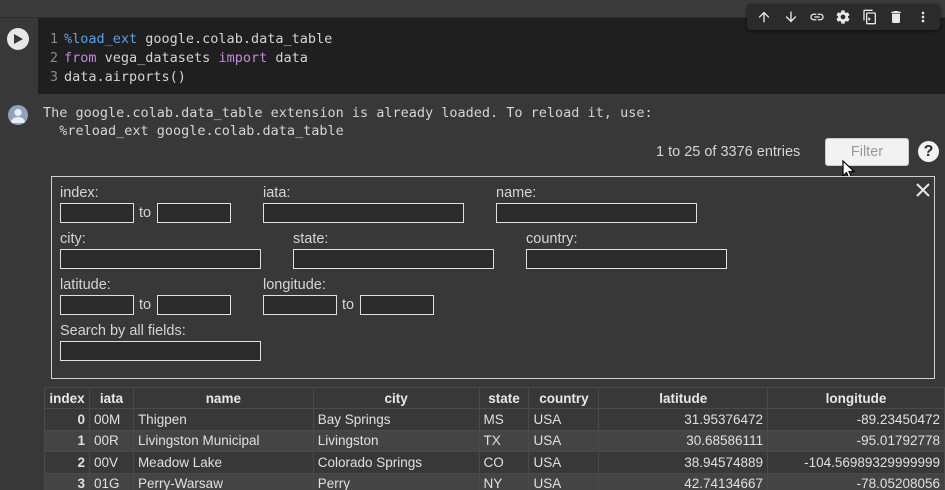 The width and height of the screenshot is (945, 490). What do you see at coordinates (157, 58) in the screenshot?
I see `code-token: vega_datasets` at bounding box center [157, 58].